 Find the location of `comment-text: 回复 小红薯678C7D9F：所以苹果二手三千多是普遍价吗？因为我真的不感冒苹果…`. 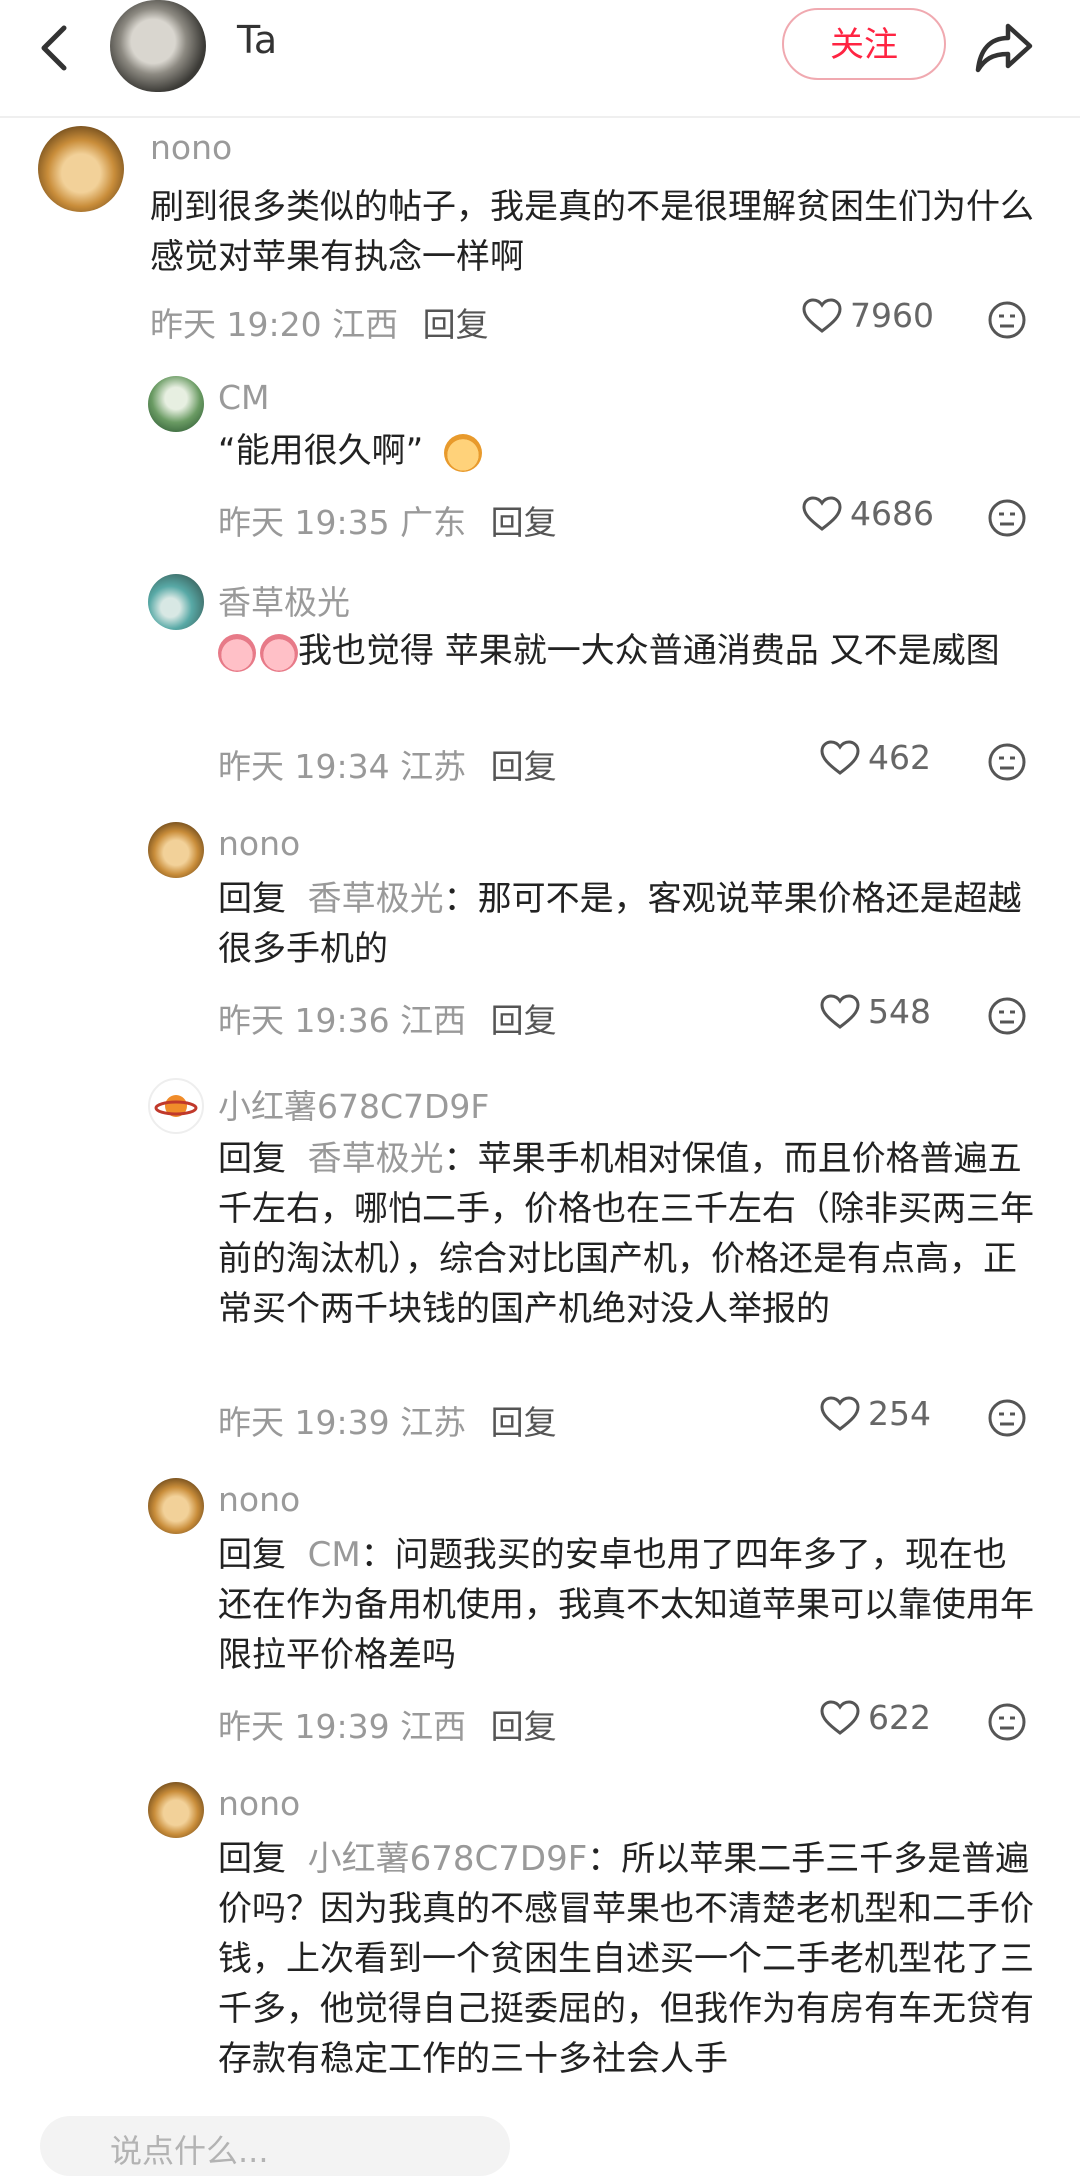

comment-text: 回复 小红薯678C7D9F：所以苹果二手三千多是普遍价吗？因为我真的不感冒苹果… is located at coordinates (628, 1959).